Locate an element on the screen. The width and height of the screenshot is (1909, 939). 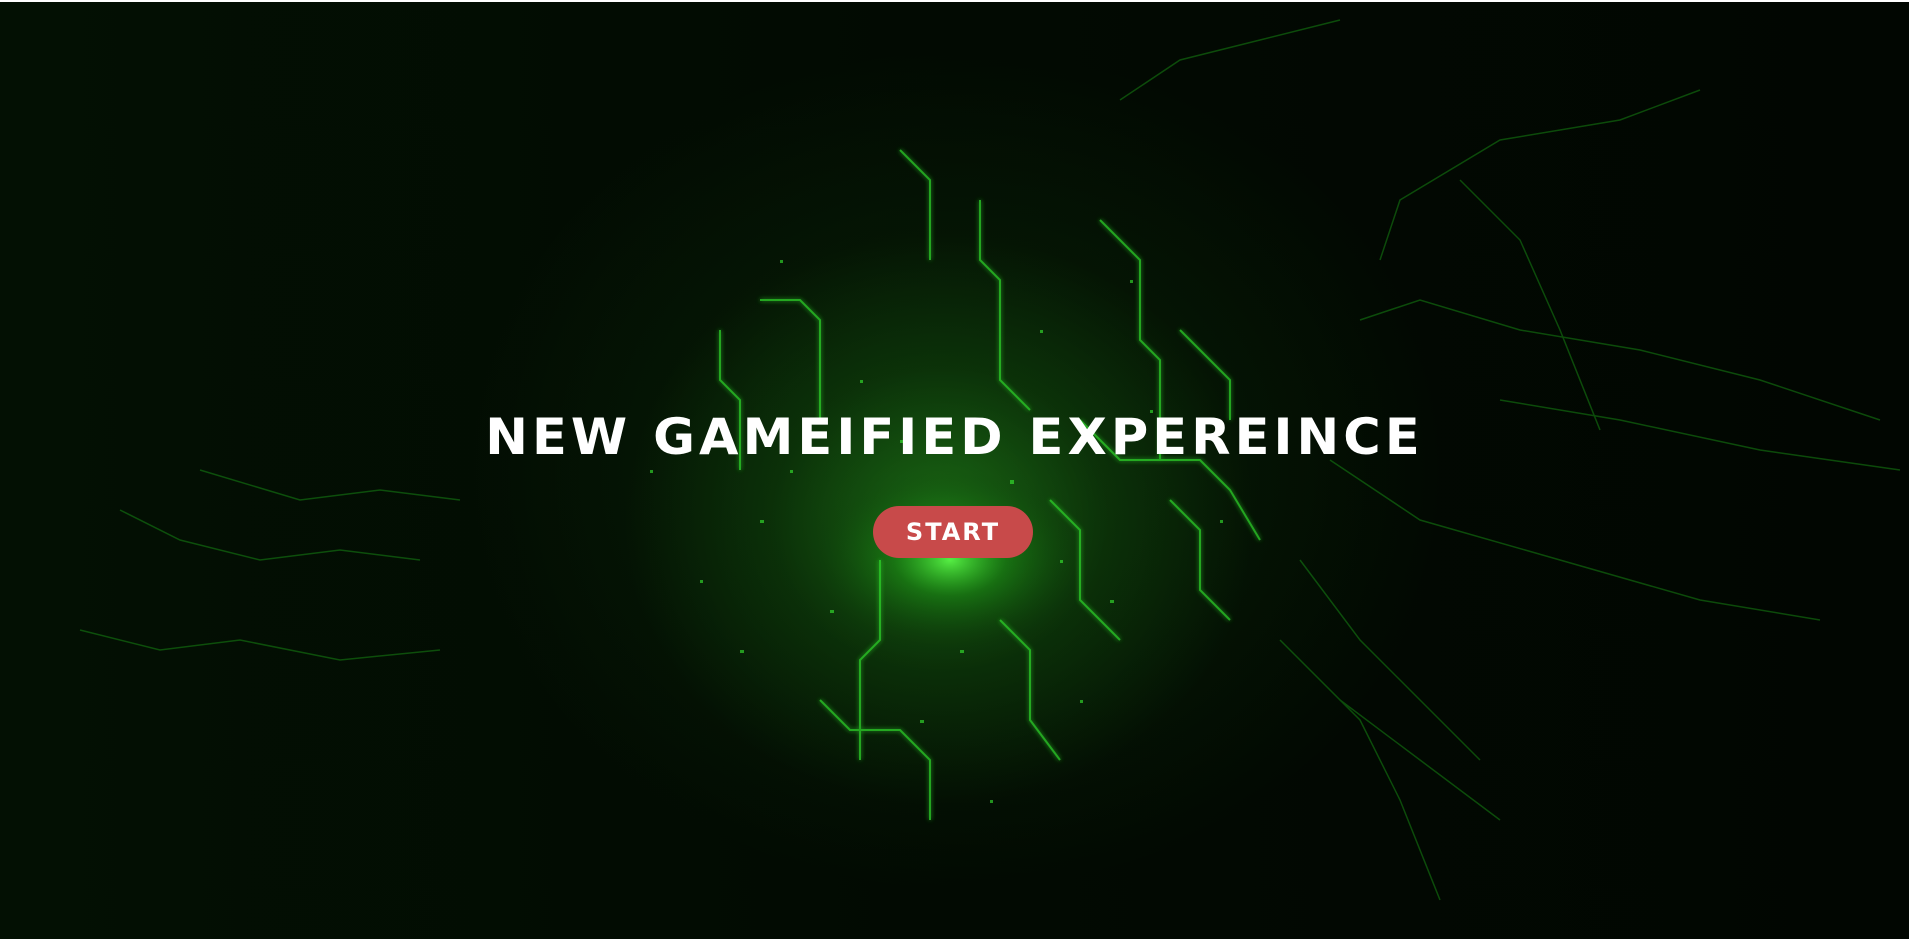
start-button: START is located at coordinates (953, 532).